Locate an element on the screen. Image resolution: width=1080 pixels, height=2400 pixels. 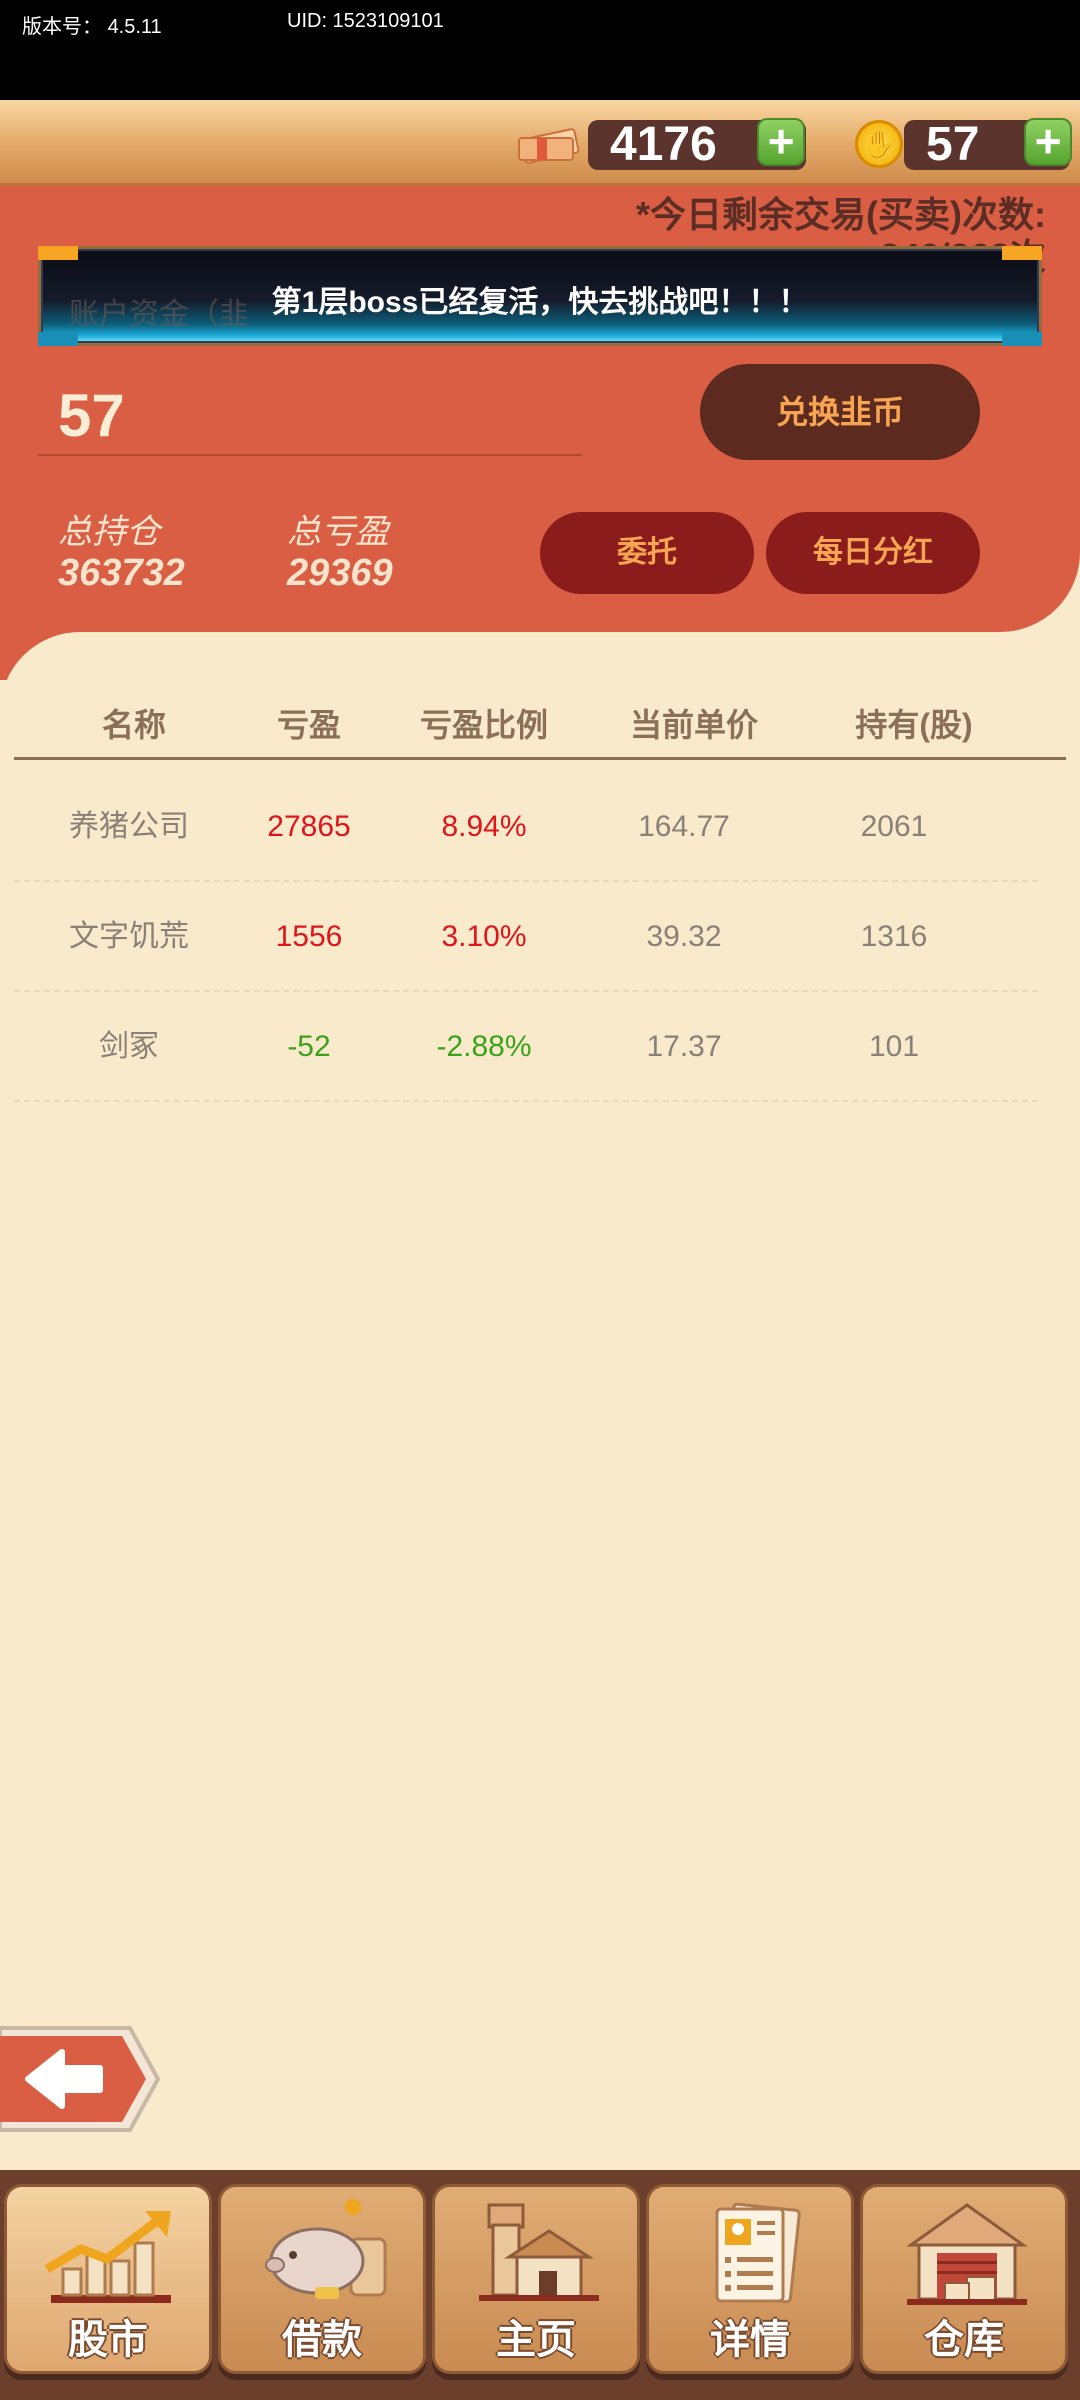
balance-underline is located at coordinates (310, 455).